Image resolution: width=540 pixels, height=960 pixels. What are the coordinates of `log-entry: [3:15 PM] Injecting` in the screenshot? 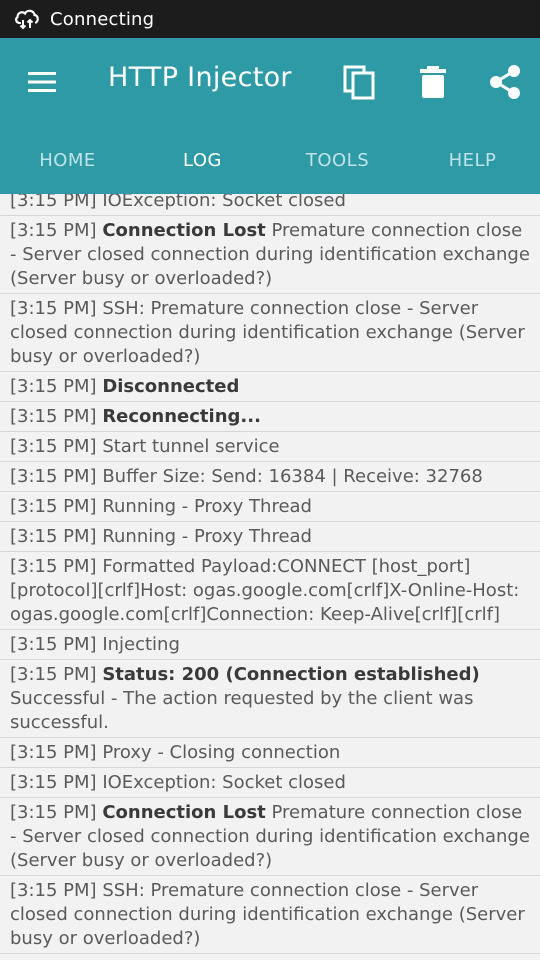 It's located at (270, 645).